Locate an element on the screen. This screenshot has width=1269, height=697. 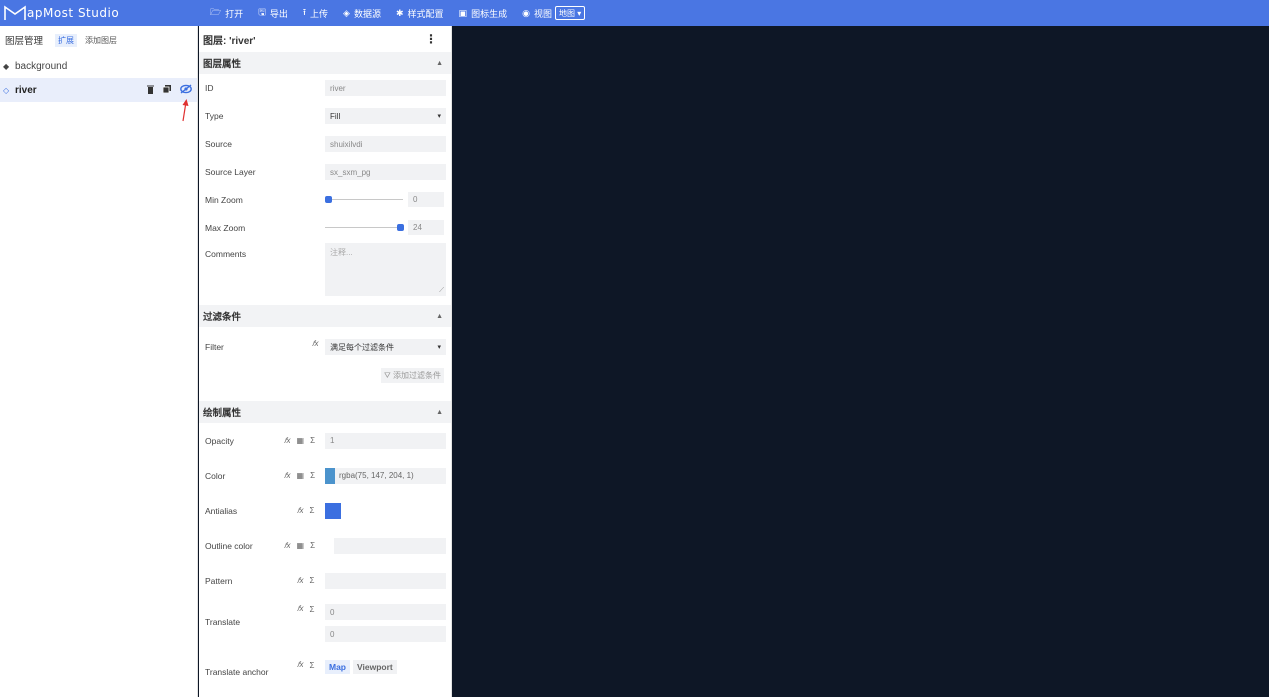
pattern-input is located at coordinates (385, 580).